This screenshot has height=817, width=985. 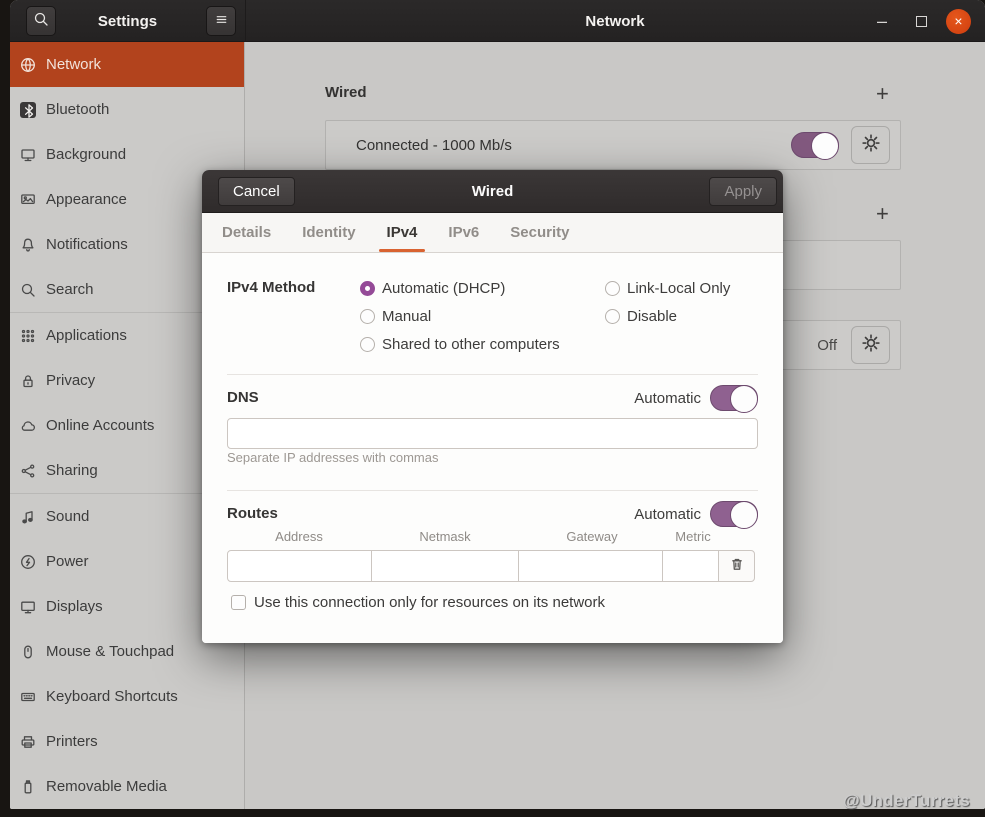 I want to click on wired-section-title: Wired, so click(x=346, y=92).